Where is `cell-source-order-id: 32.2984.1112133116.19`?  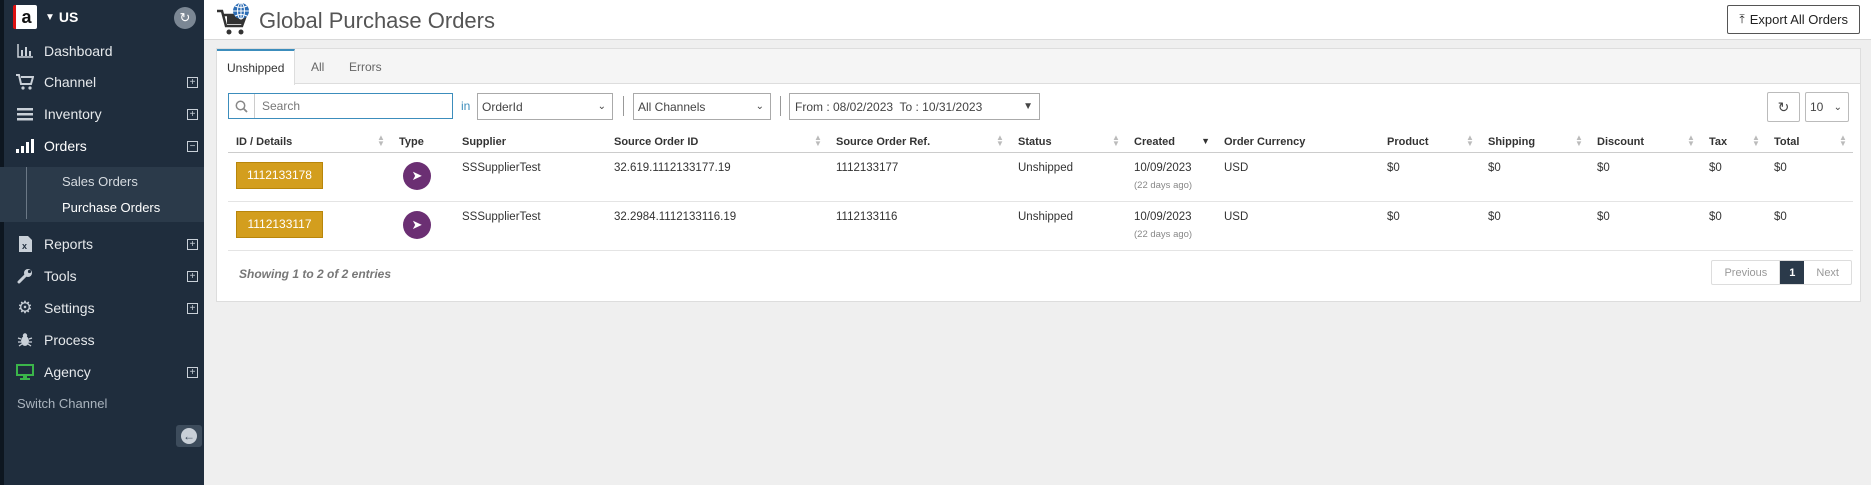
cell-source-order-id: 32.2984.1112133116.19 is located at coordinates (717, 226).